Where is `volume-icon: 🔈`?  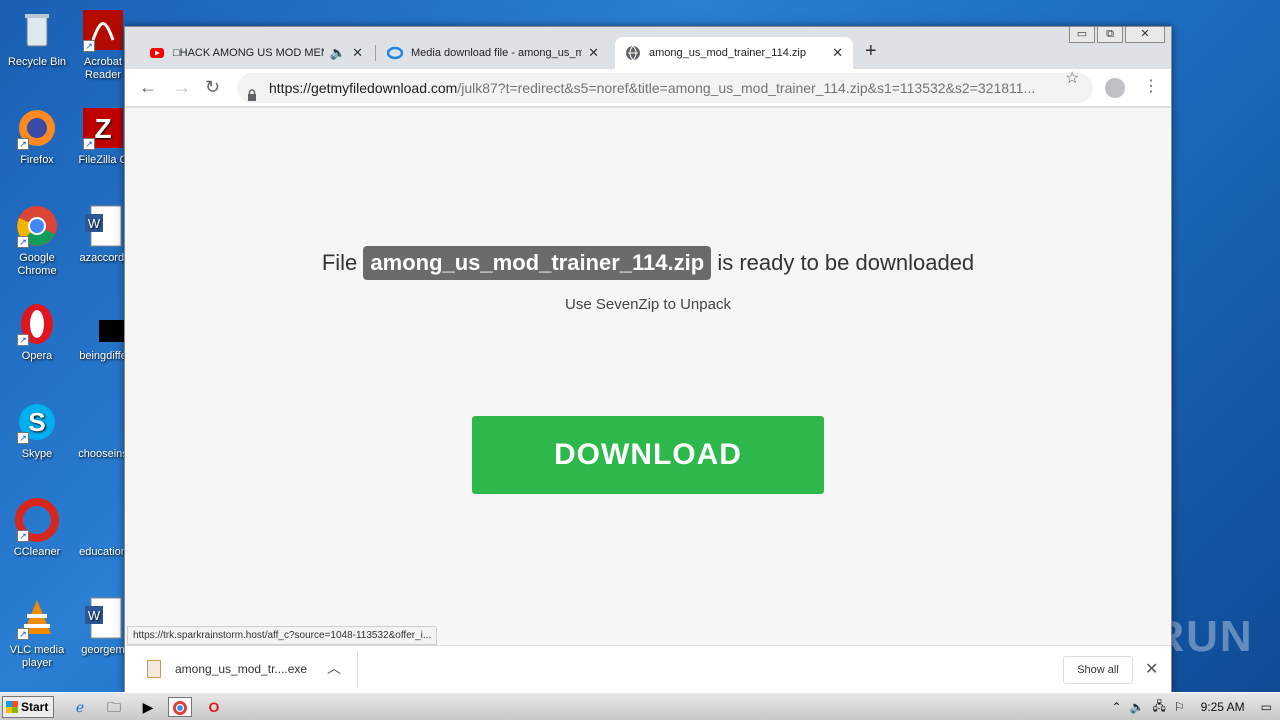
volume-icon: 🔈 is located at coordinates (1137, 707).